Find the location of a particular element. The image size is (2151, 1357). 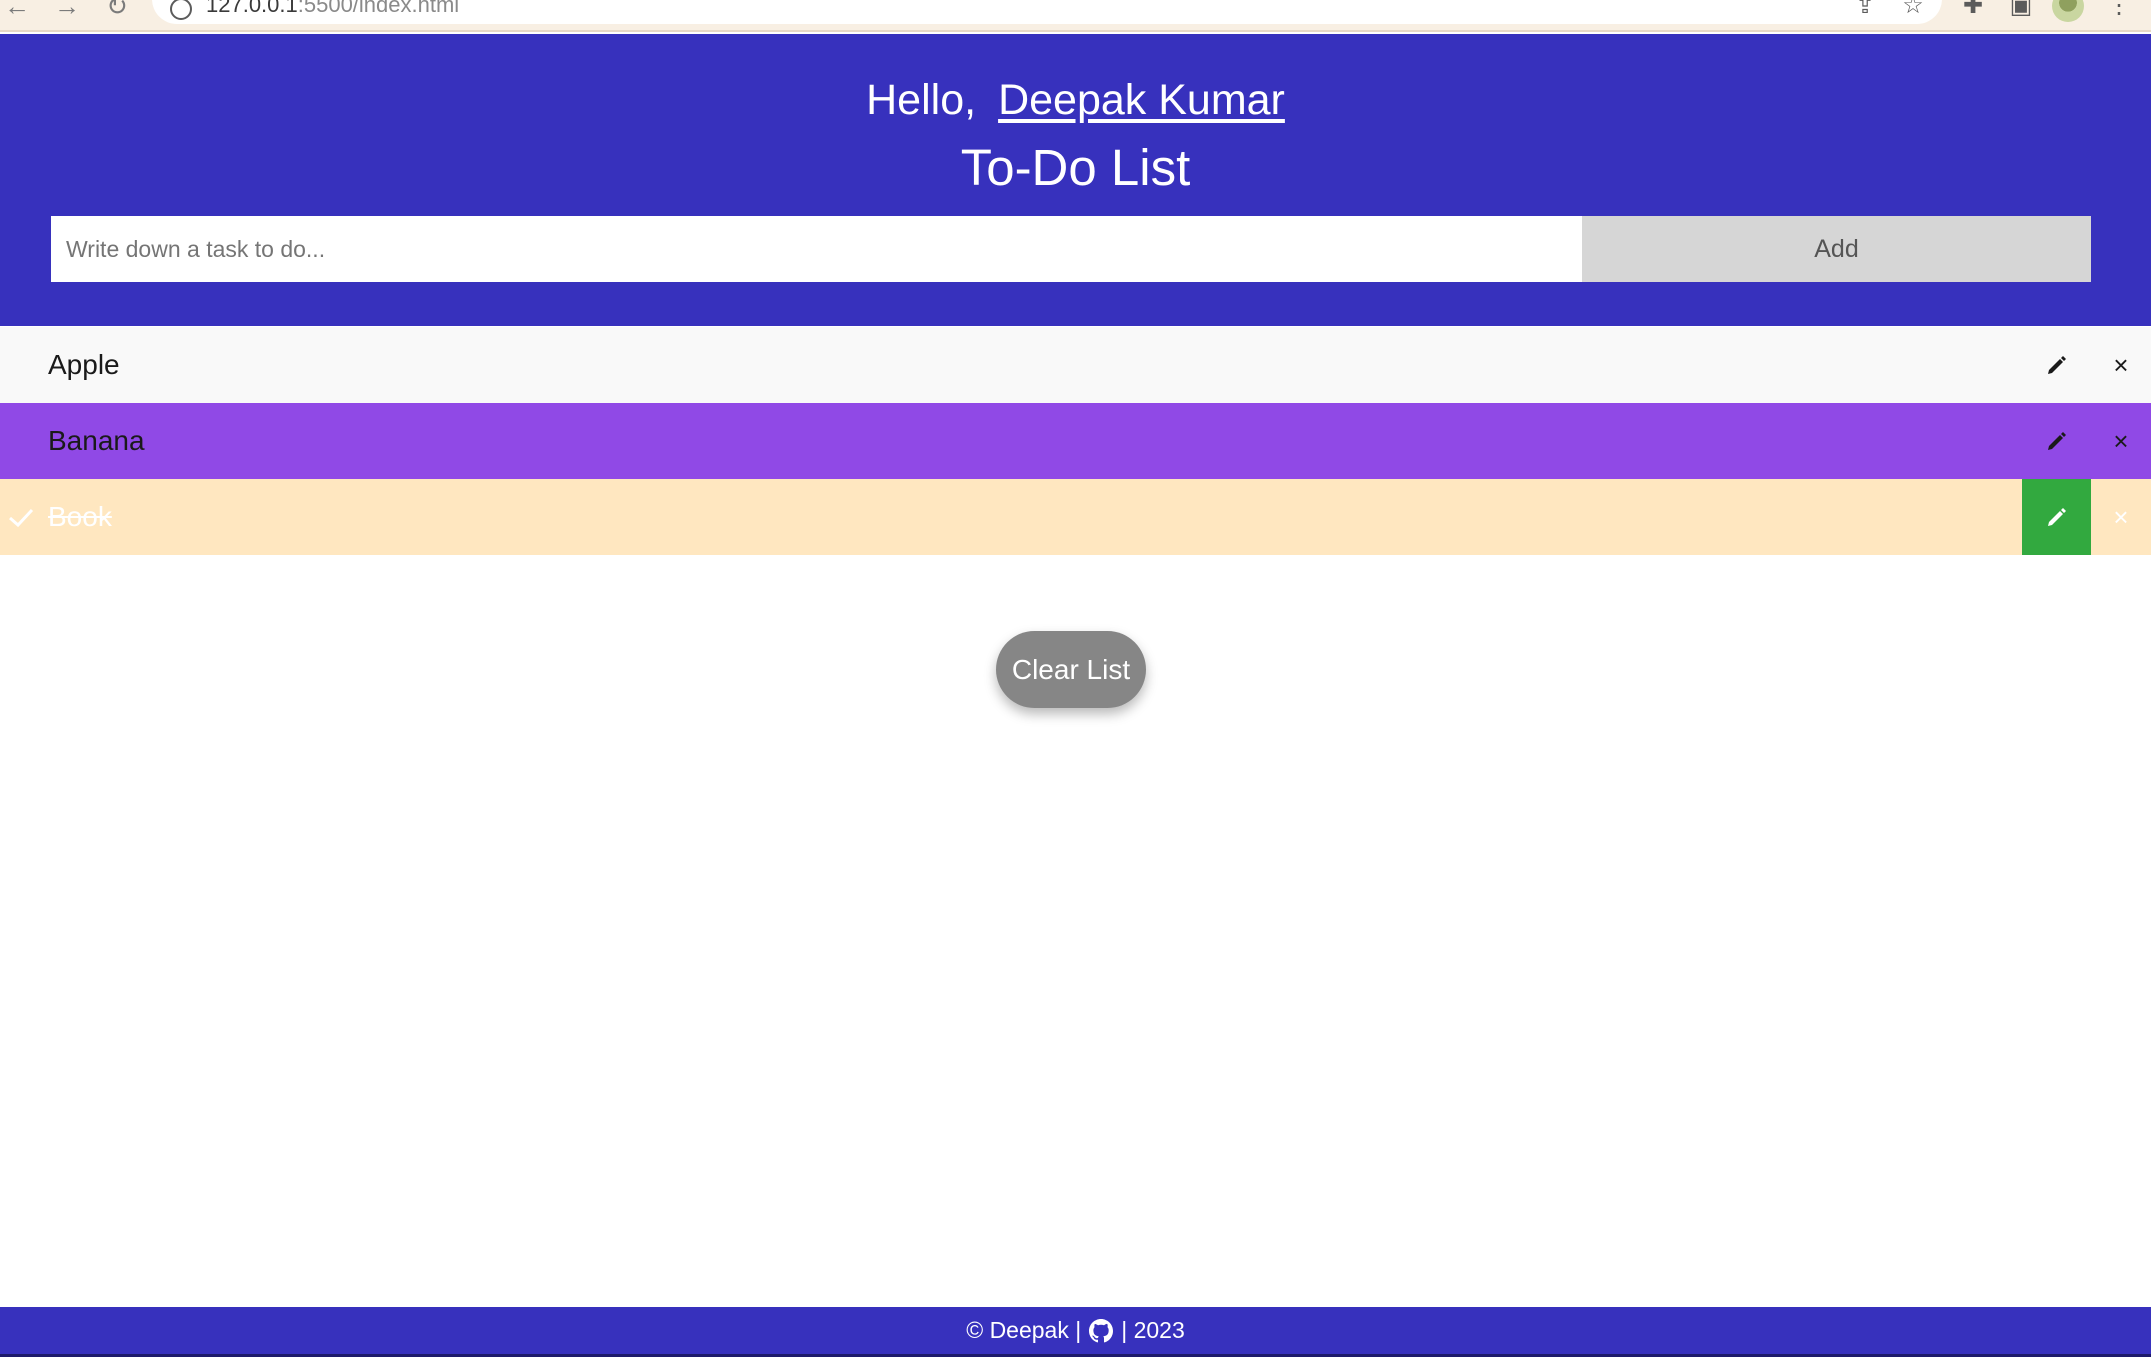

address-bar: 127.0.0.1:5500/index.html is located at coordinates (1047, 12).